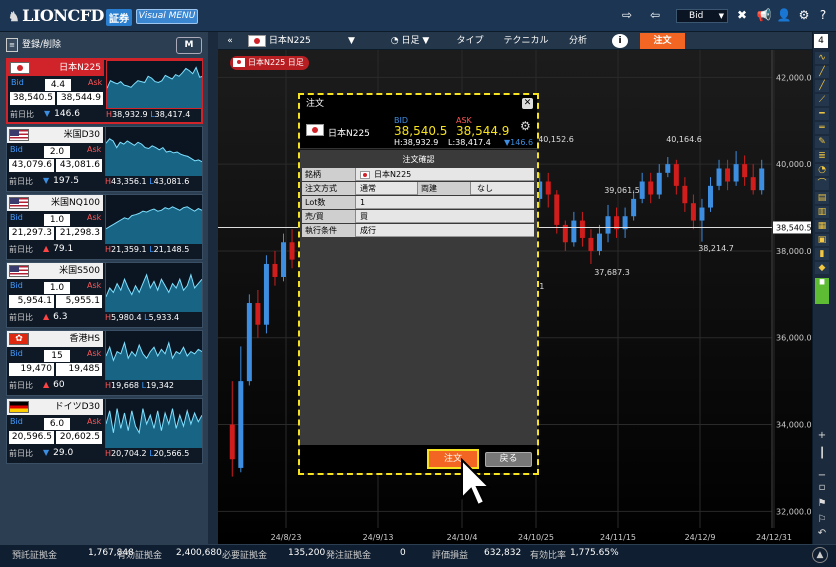  I want to click on pin-icon: ⚑, so click(822, 504).